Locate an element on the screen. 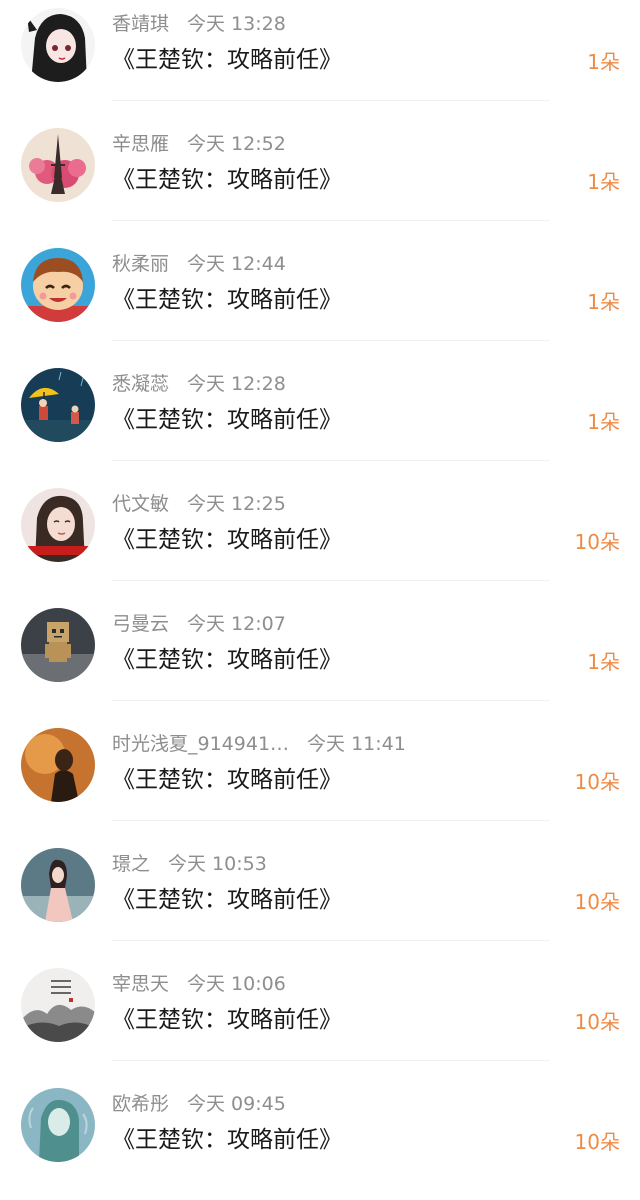  list-item: 弓曼云 今天 12:07 《王楚钦：攻略前任》 1朵 is located at coordinates (320, 660).